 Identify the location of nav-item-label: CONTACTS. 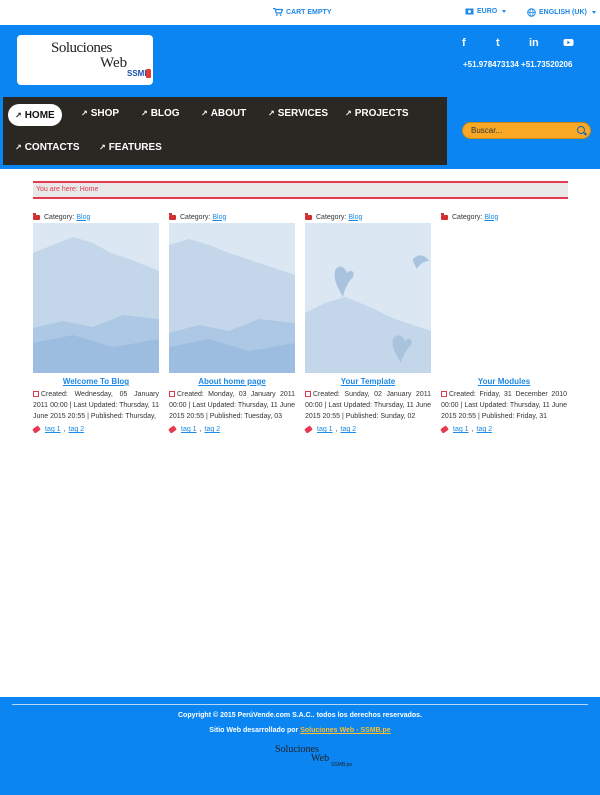
(52, 147).